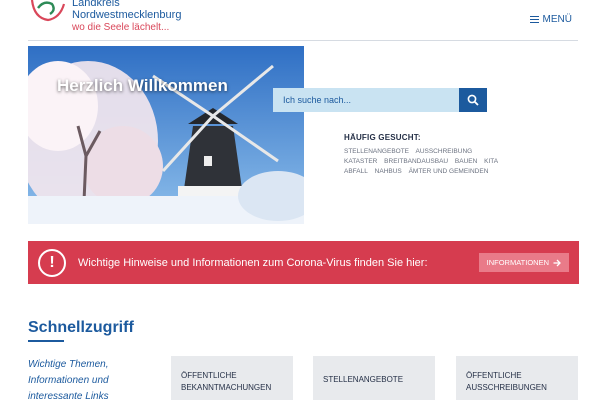 The image size is (600, 400). I want to click on search-icon, so click(473, 100).